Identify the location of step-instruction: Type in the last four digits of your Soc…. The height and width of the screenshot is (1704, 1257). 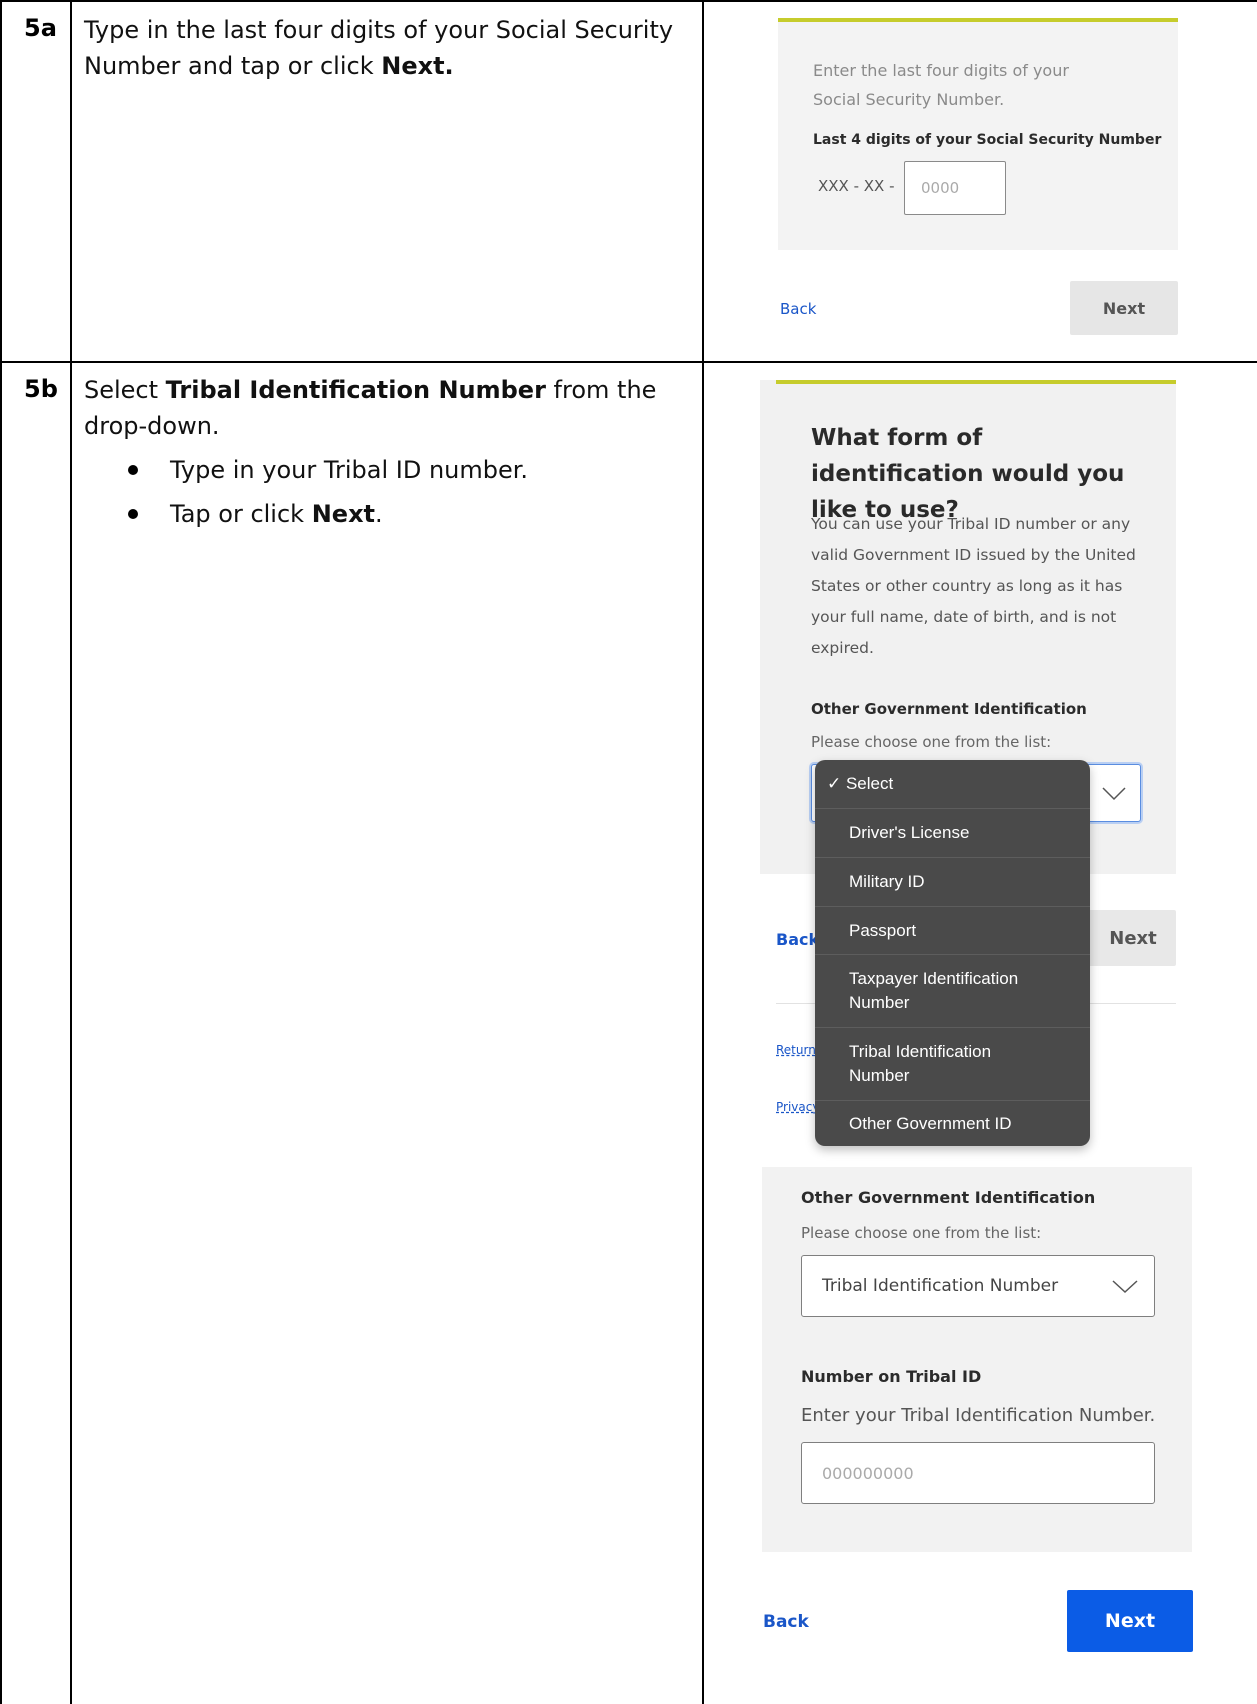
(384, 48).